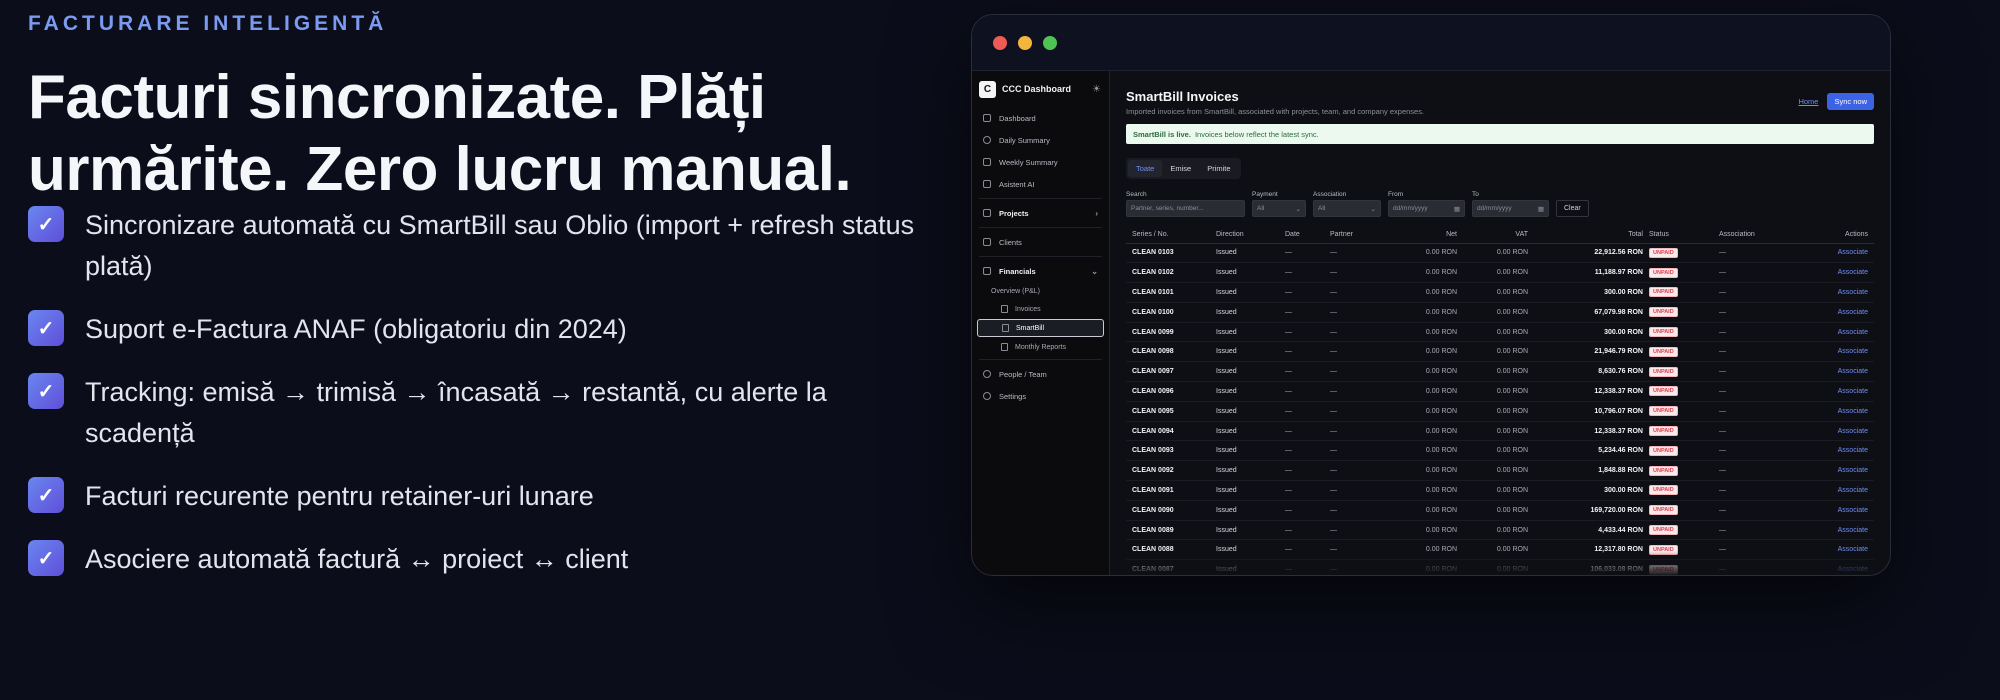  I want to click on sidebar-item-clients: Clients, so click(1040, 242).